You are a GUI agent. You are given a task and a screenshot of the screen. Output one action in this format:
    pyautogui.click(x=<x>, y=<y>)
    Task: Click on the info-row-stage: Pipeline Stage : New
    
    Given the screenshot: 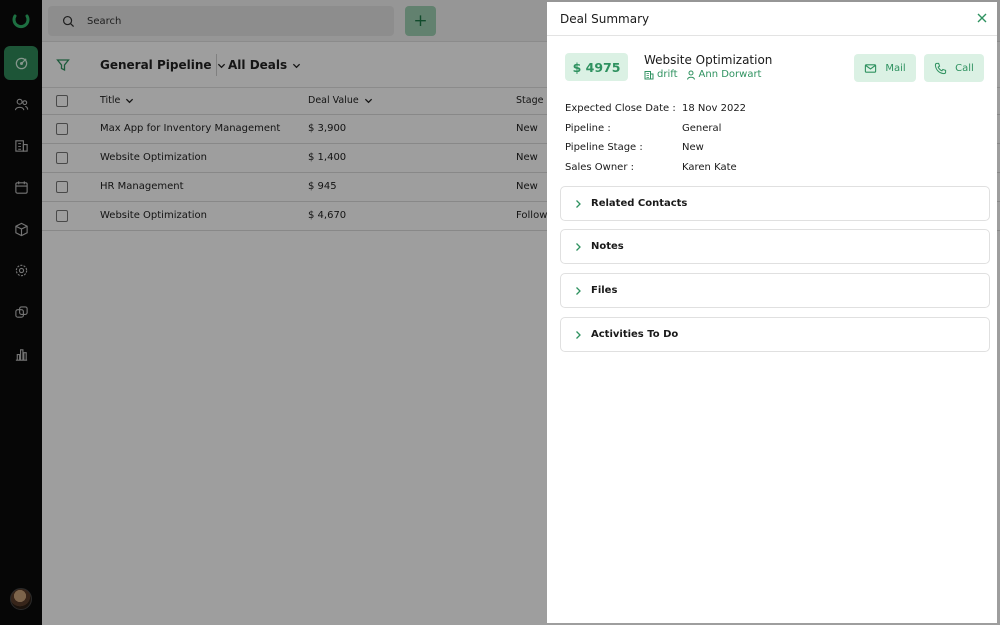 What is the action you would take?
    pyautogui.click(x=775, y=148)
    